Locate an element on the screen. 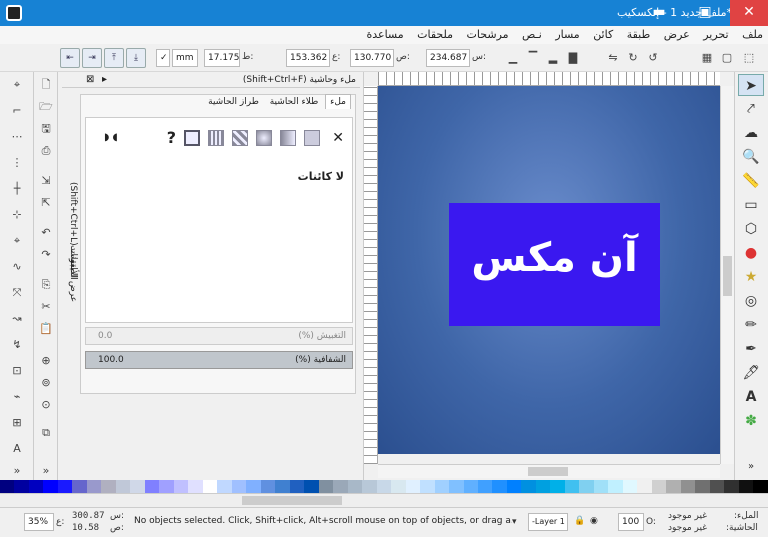  align-icon: ⇤ is located at coordinates (70, 58).